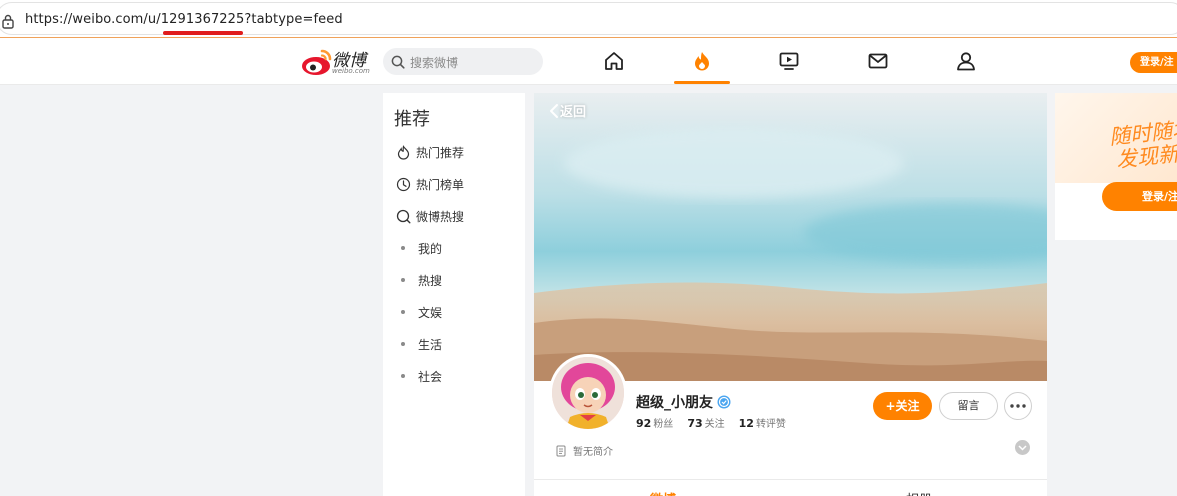  I want to click on profile-bio: 暂无简介, so click(584, 450).